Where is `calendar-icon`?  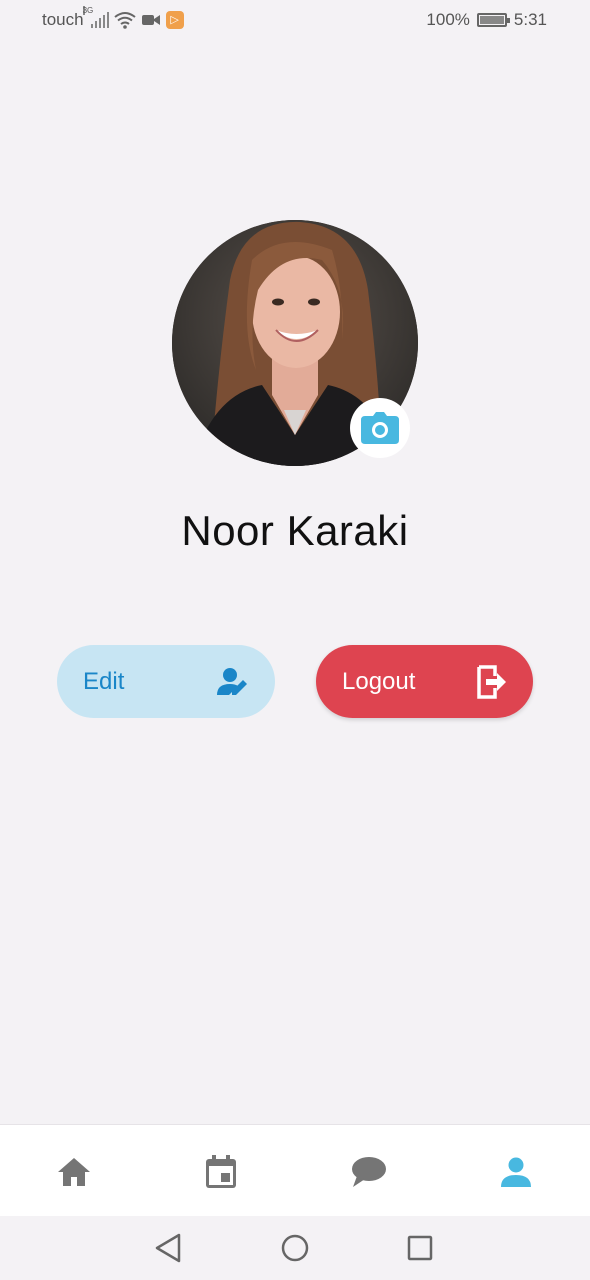 calendar-icon is located at coordinates (221, 1171).